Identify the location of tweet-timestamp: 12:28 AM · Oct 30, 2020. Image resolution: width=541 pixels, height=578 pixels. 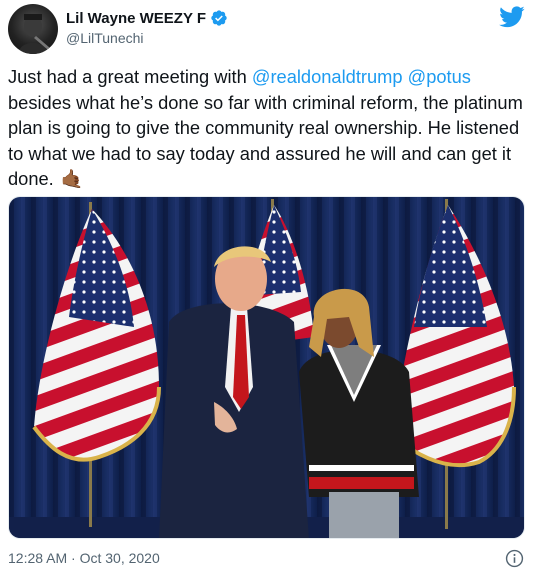
(84, 558).